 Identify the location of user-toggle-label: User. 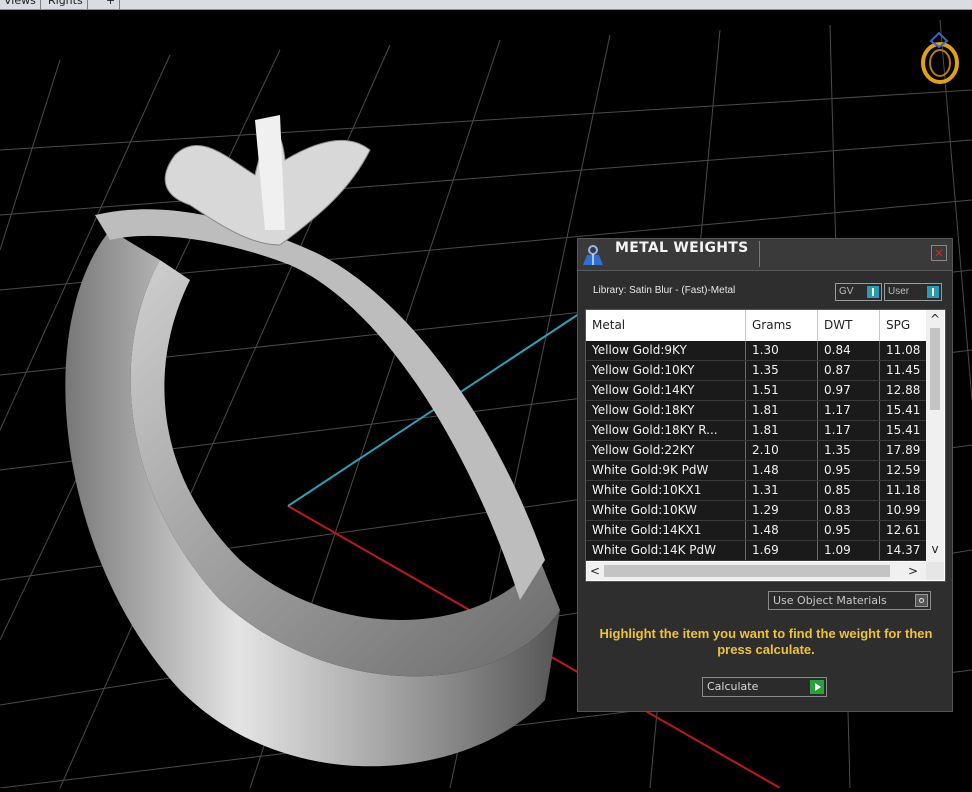
(899, 291).